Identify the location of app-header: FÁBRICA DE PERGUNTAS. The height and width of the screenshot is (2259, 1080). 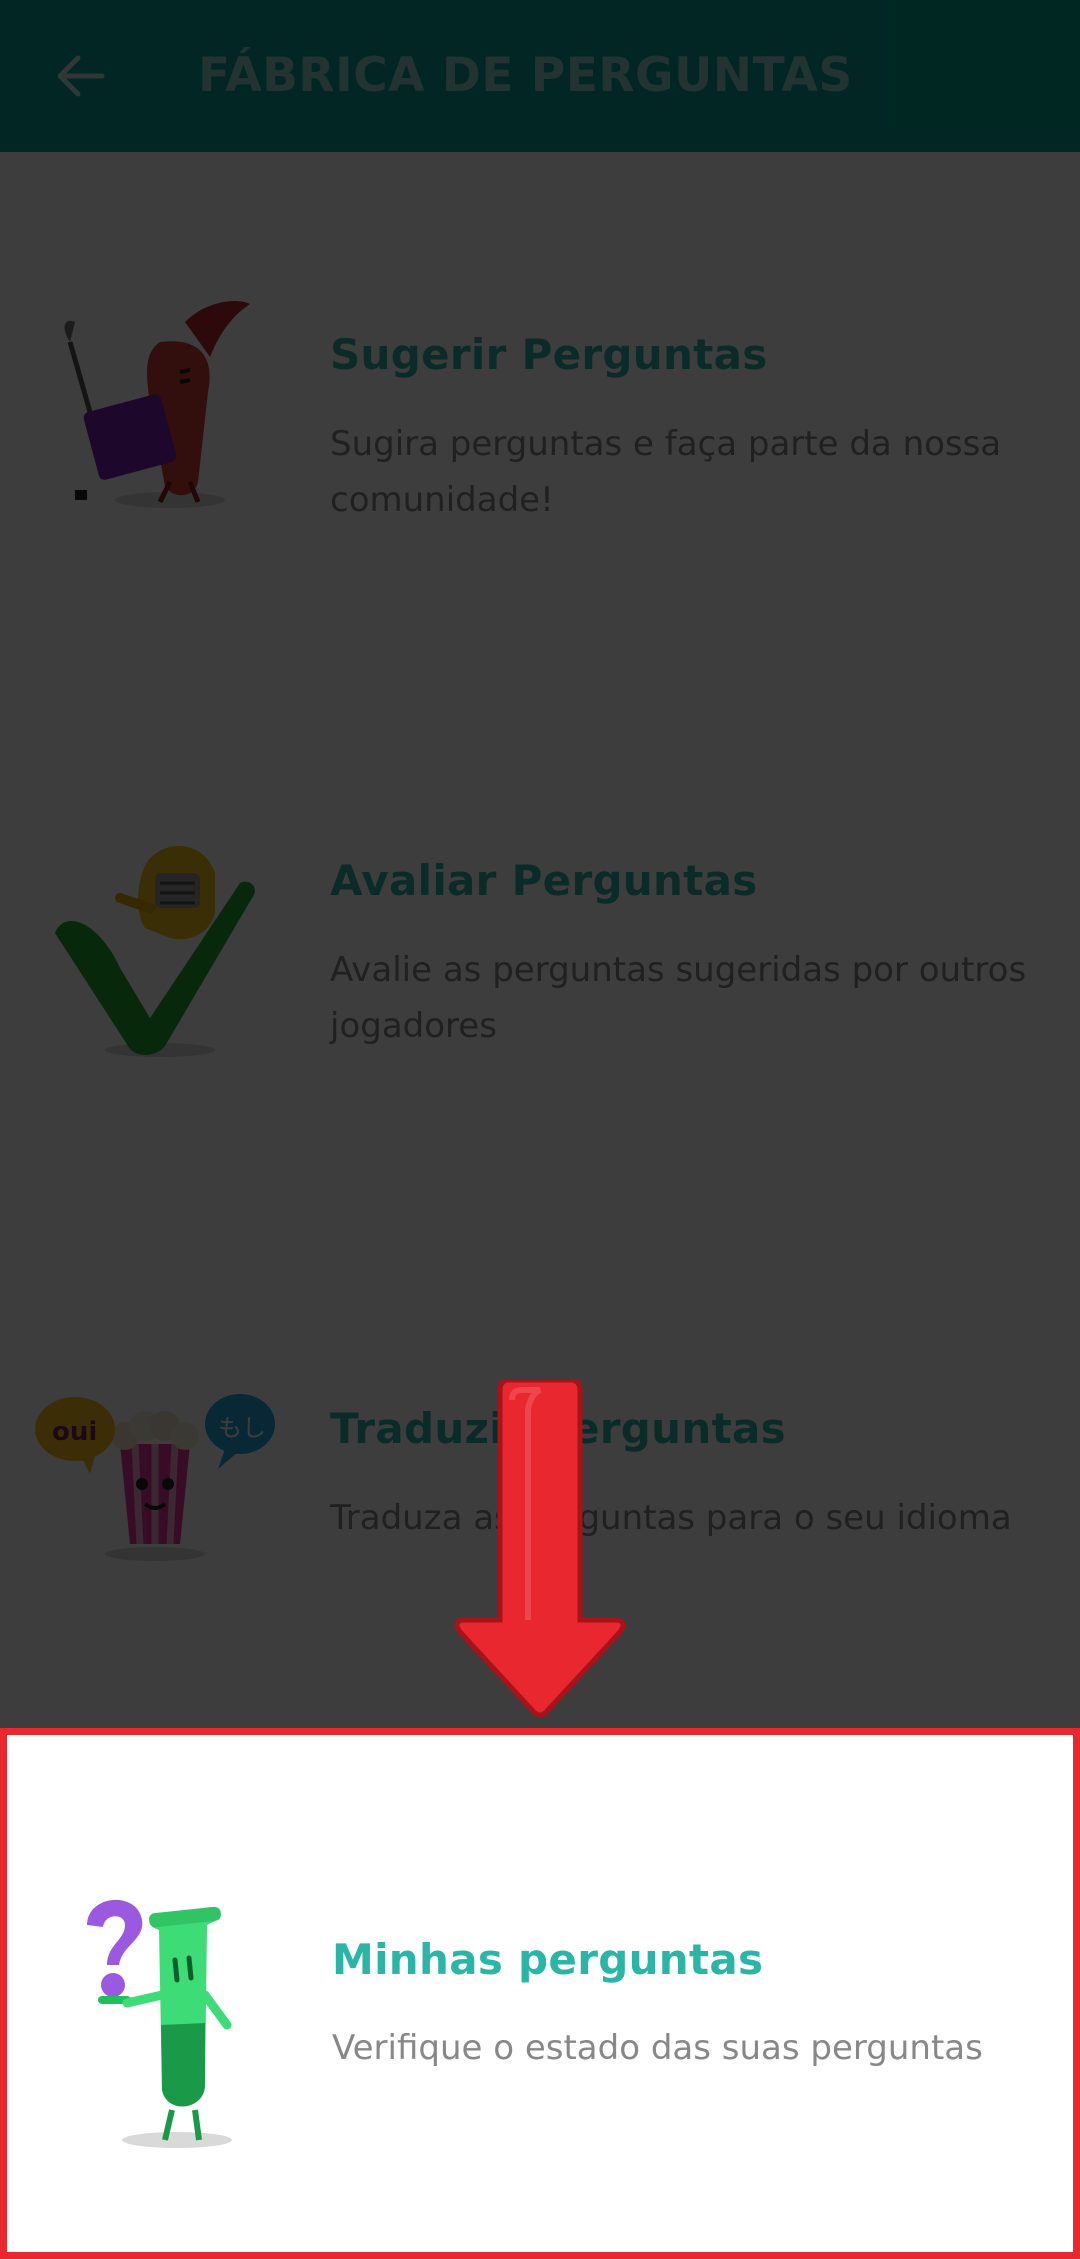
(540, 76).